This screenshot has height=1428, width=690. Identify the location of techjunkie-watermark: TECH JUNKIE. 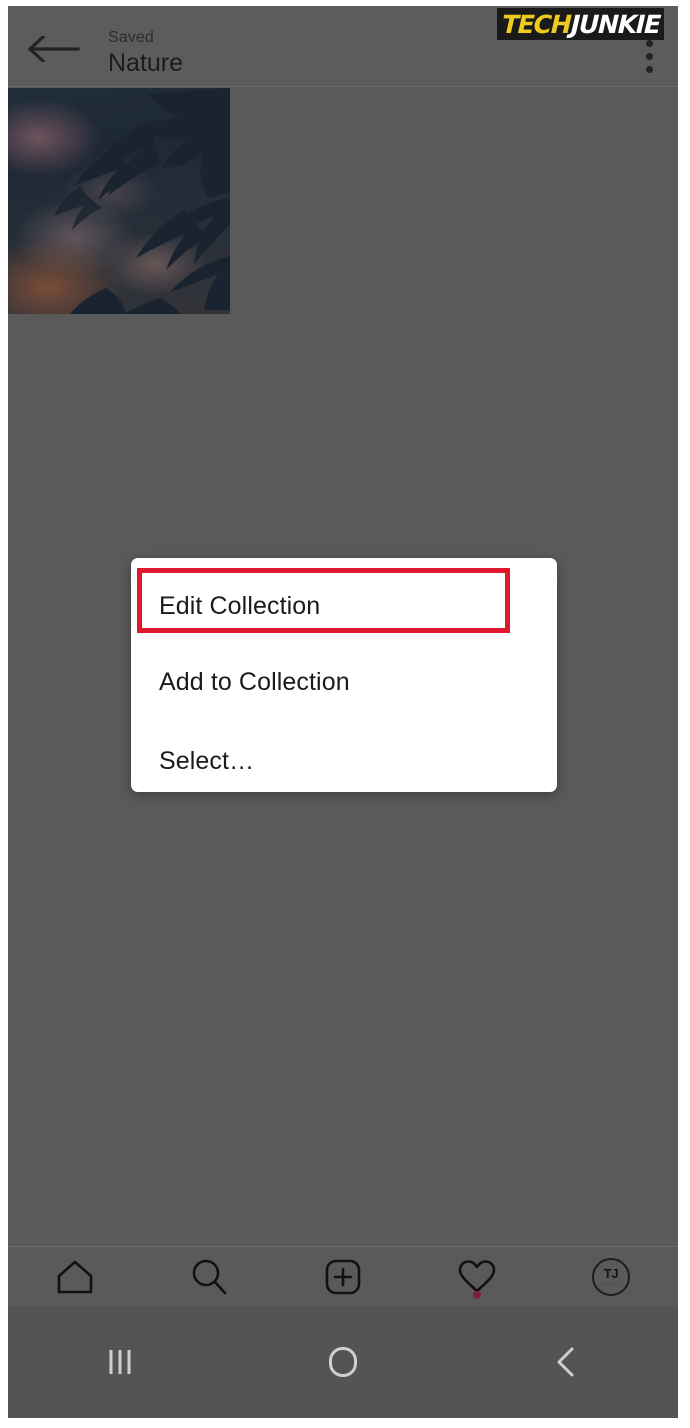
(580, 24).